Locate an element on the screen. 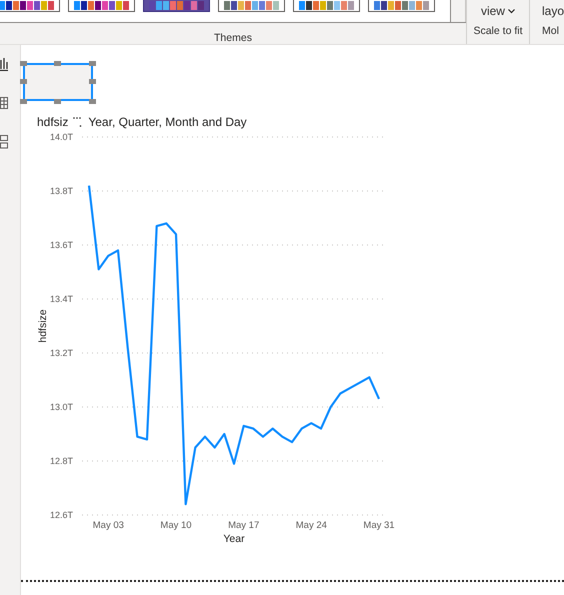  mobile-layout-button: layo is located at coordinates (553, 11).